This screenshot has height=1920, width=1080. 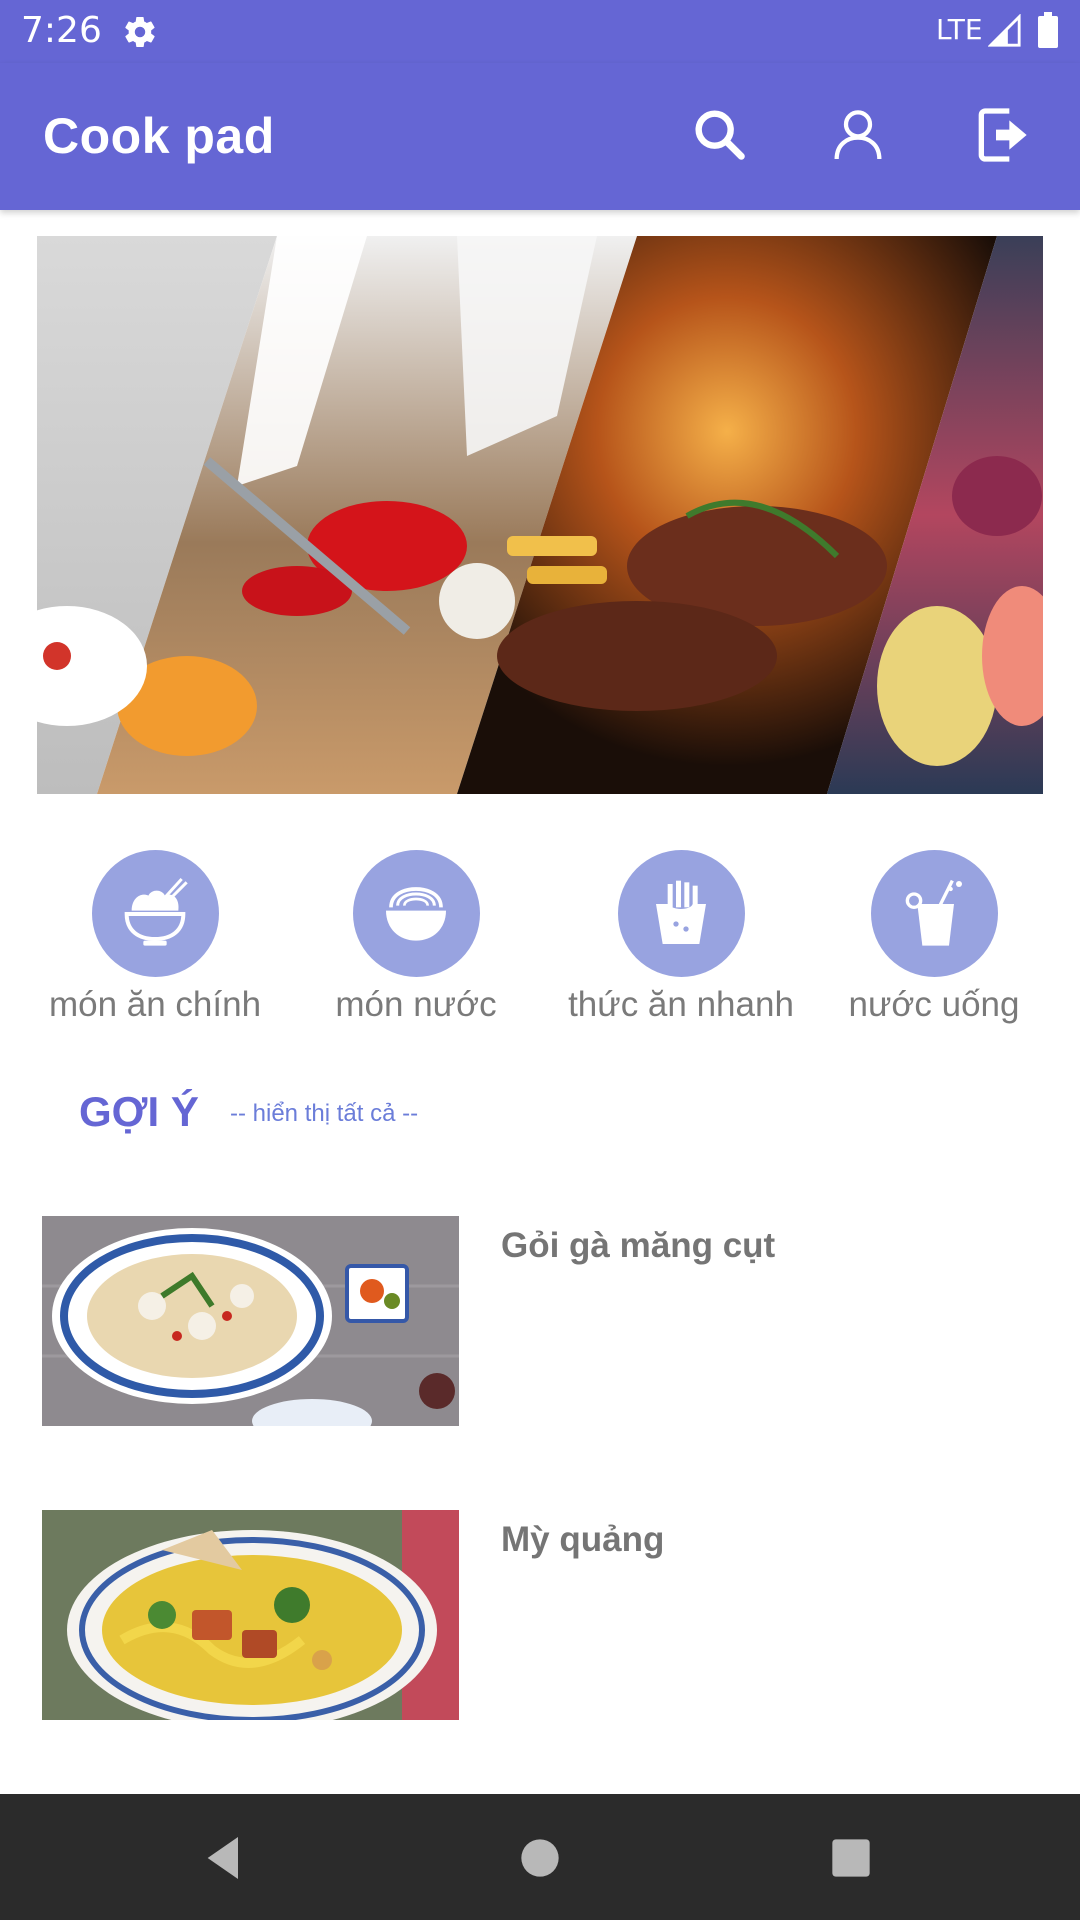 I want to click on back-icon, so click(x=224, y=1858).